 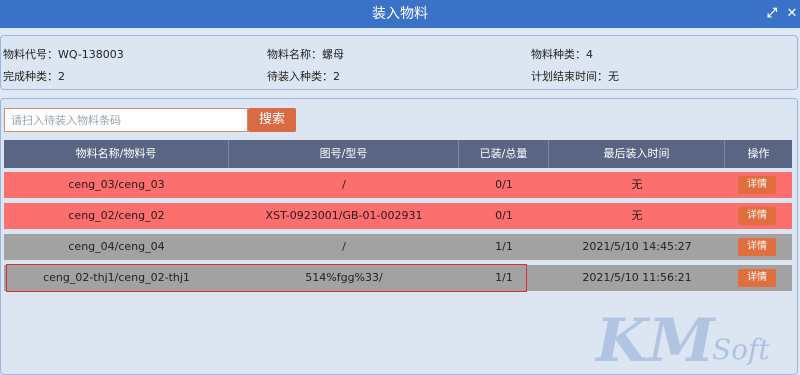 What do you see at coordinates (655, 336) in the screenshot?
I see `watermark-letters: KM` at bounding box center [655, 336].